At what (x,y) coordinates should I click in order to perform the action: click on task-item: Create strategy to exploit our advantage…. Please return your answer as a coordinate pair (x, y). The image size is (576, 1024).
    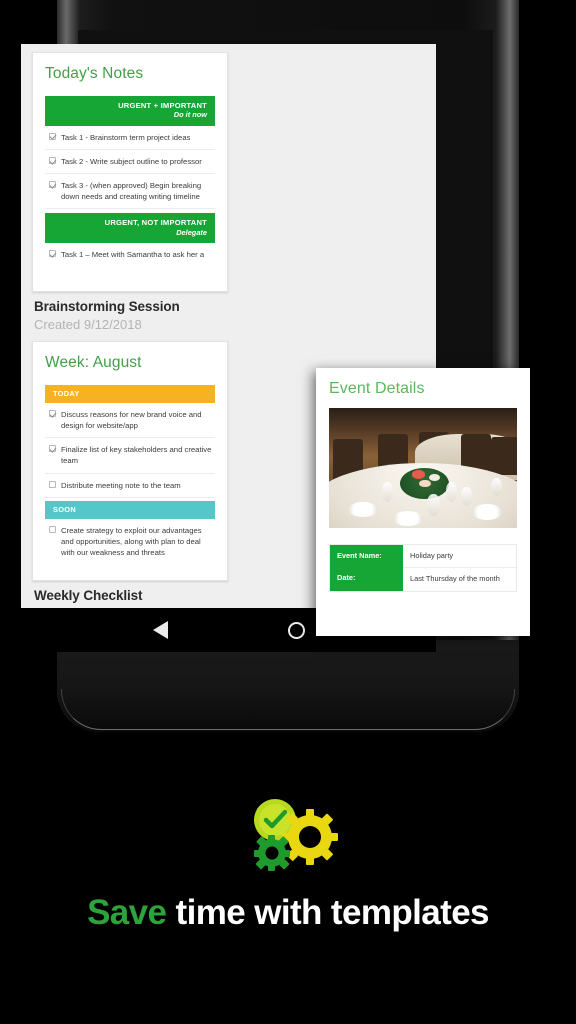
    Looking at the image, I should click on (130, 541).